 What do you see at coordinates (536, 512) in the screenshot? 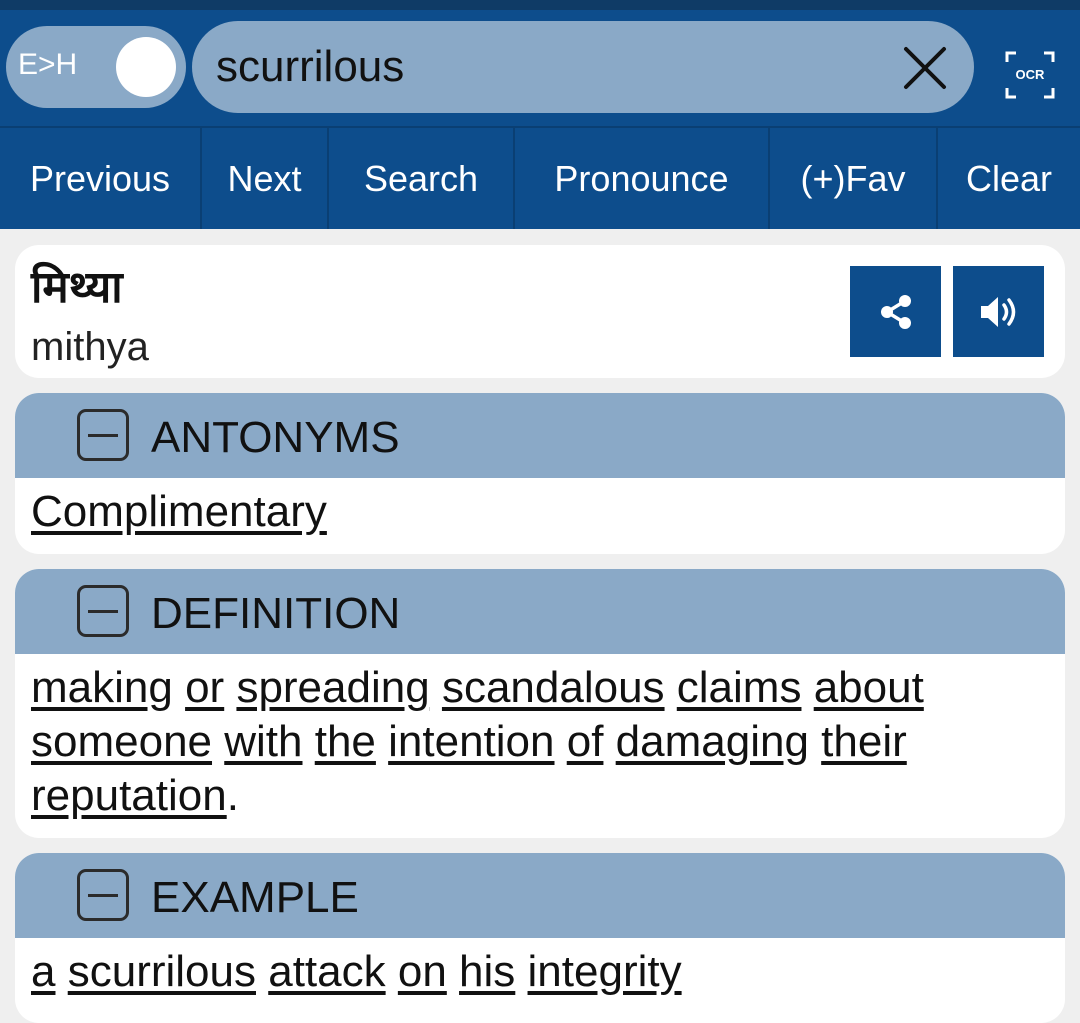
I see `antonyms-body: Complimentary` at bounding box center [536, 512].